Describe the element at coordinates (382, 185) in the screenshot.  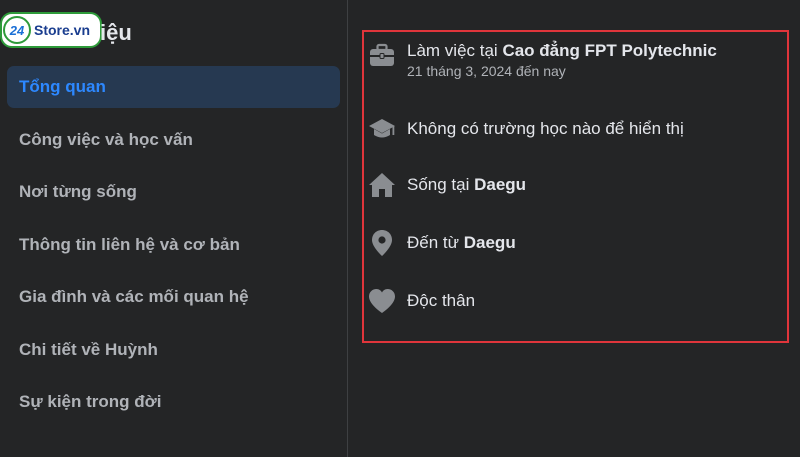
I see `home-icon` at that location.